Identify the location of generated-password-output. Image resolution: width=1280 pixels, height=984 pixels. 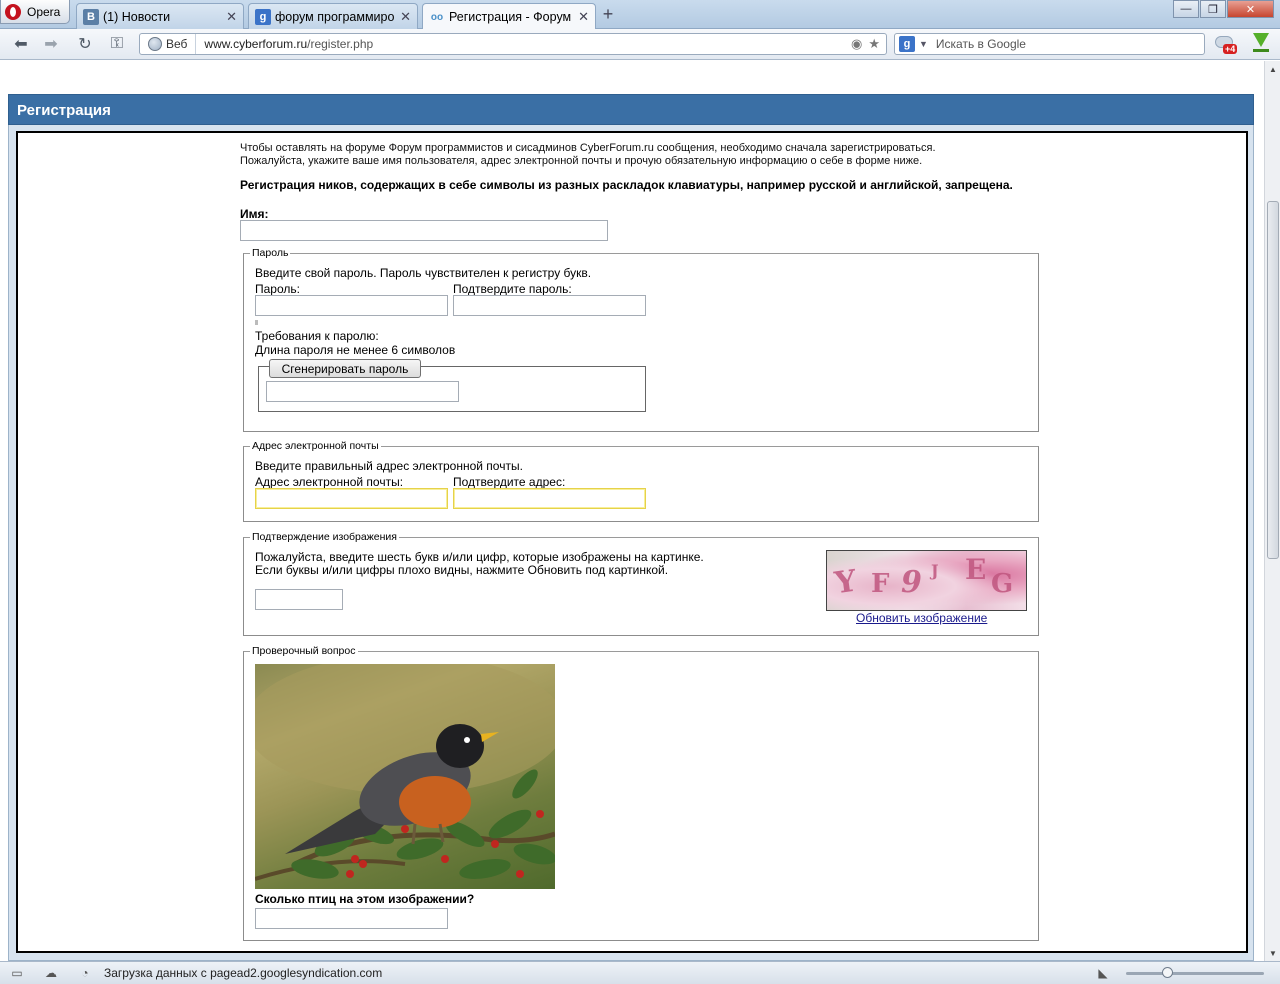
(362, 391).